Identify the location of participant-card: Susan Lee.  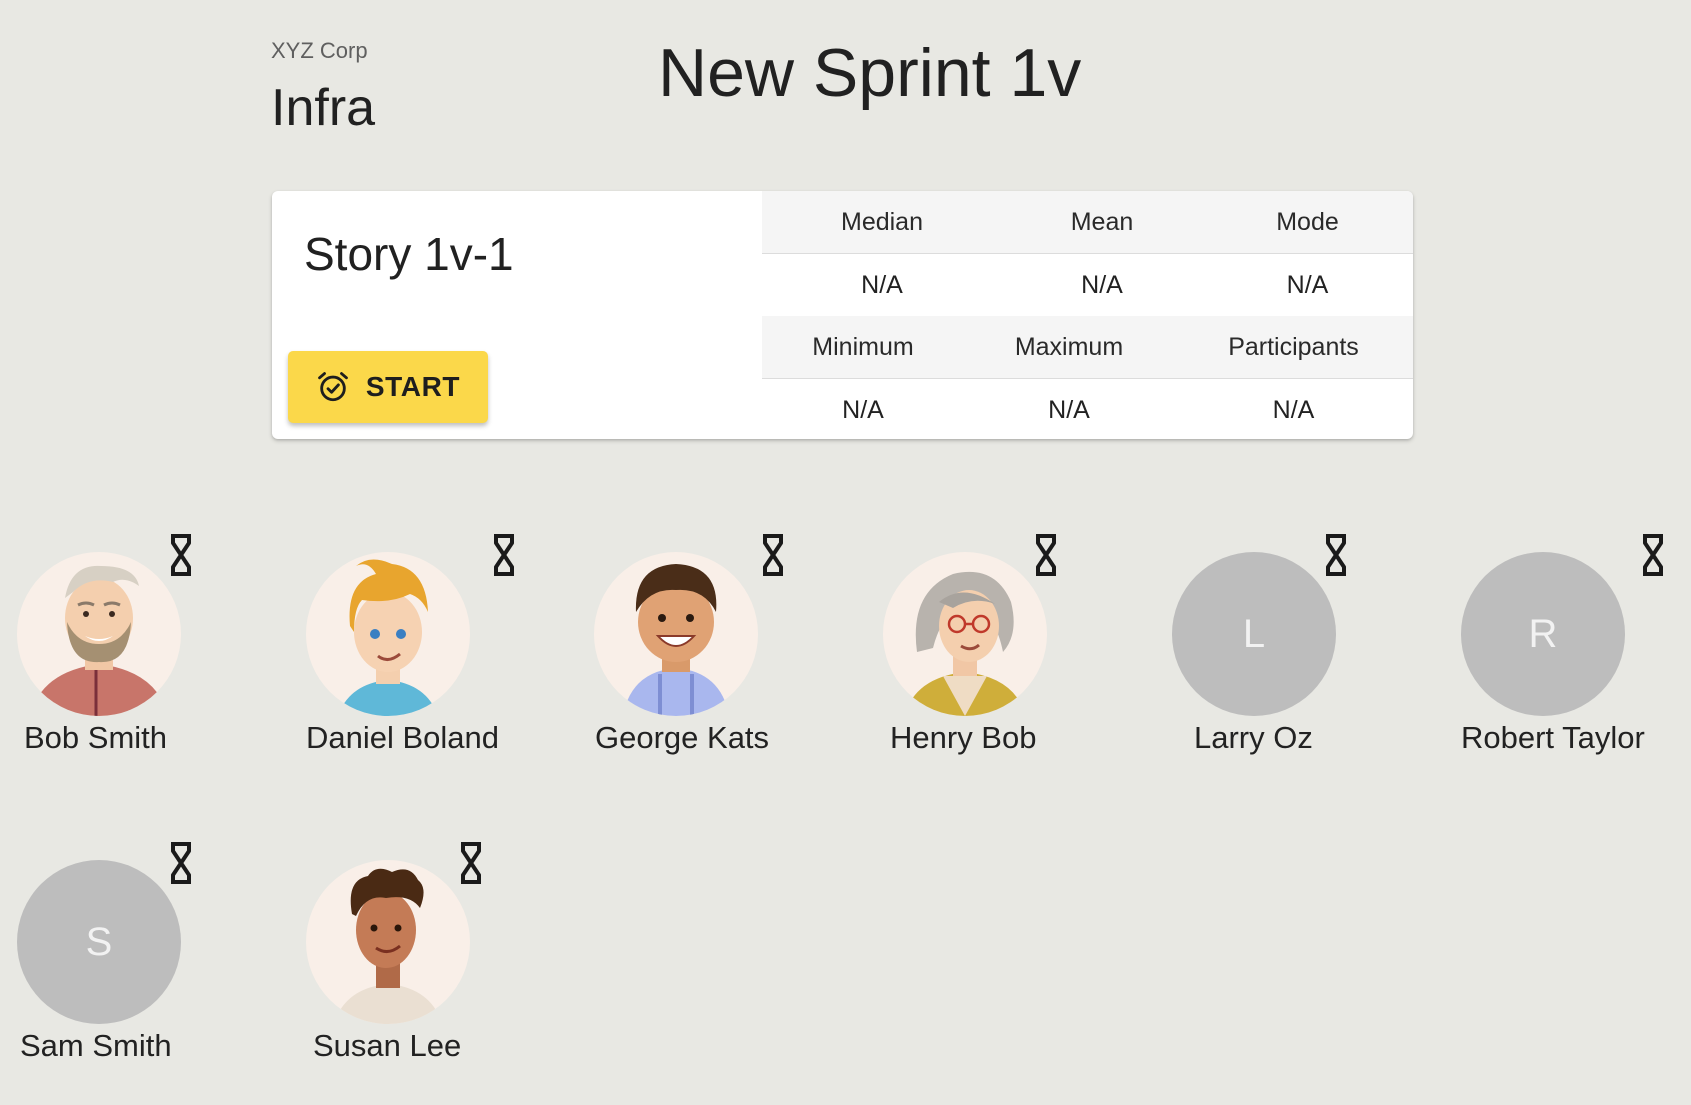
(419, 953).